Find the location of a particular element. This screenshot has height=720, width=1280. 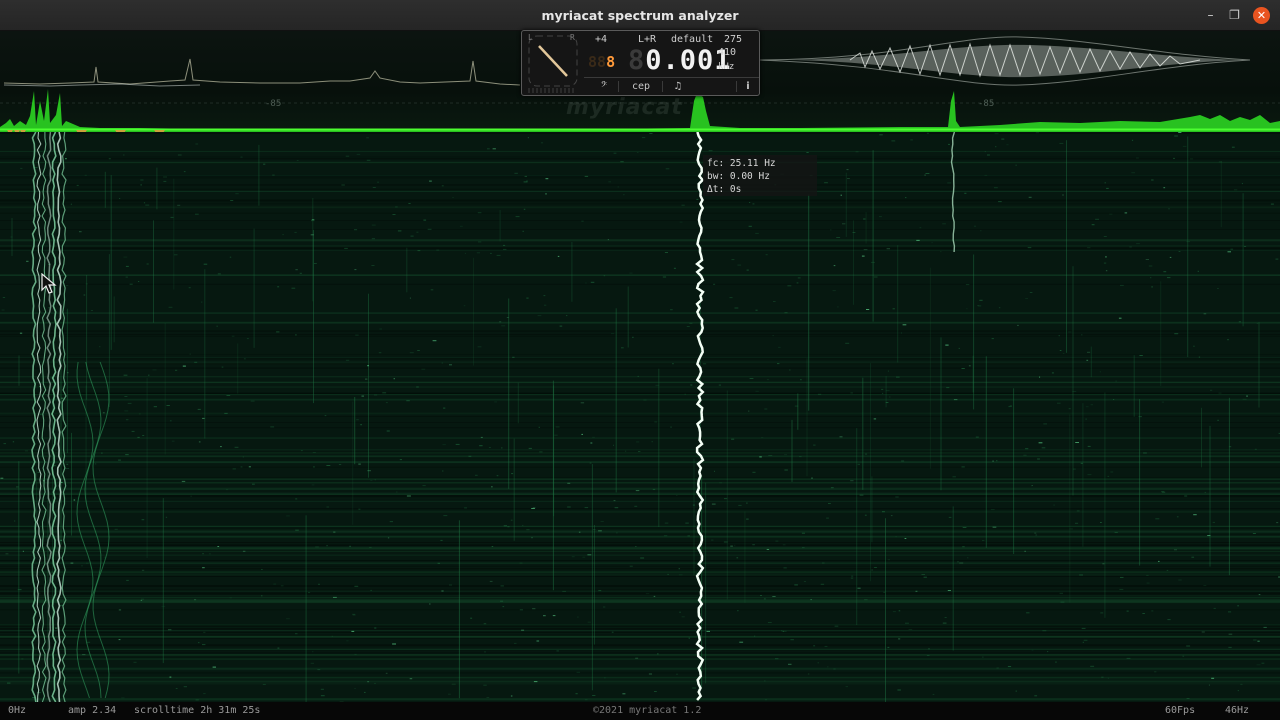

cepstrum-button: cep is located at coordinates (639, 86).